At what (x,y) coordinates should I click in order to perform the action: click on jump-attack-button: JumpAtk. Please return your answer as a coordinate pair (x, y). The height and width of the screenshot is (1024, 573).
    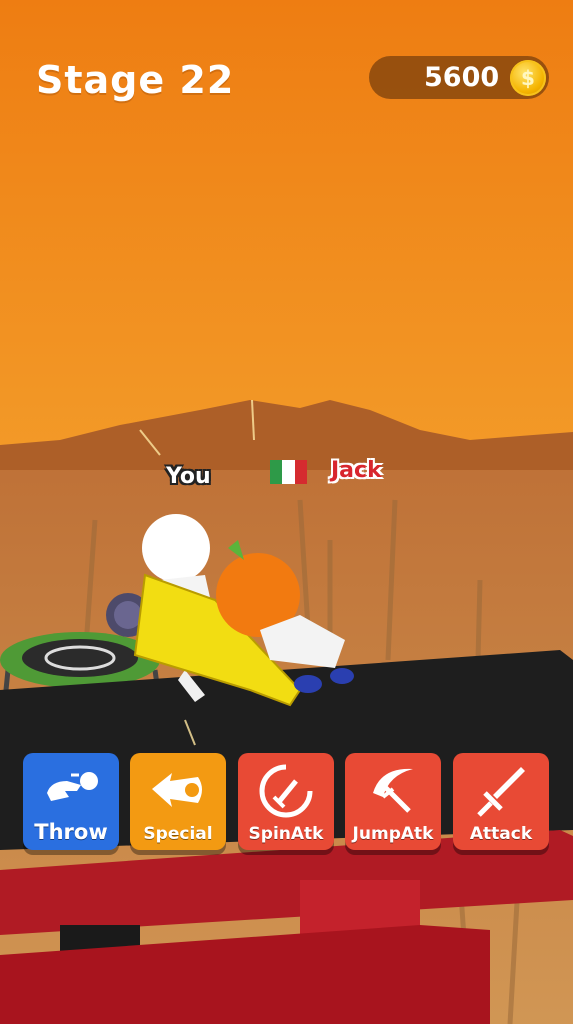
    Looking at the image, I should click on (393, 801).